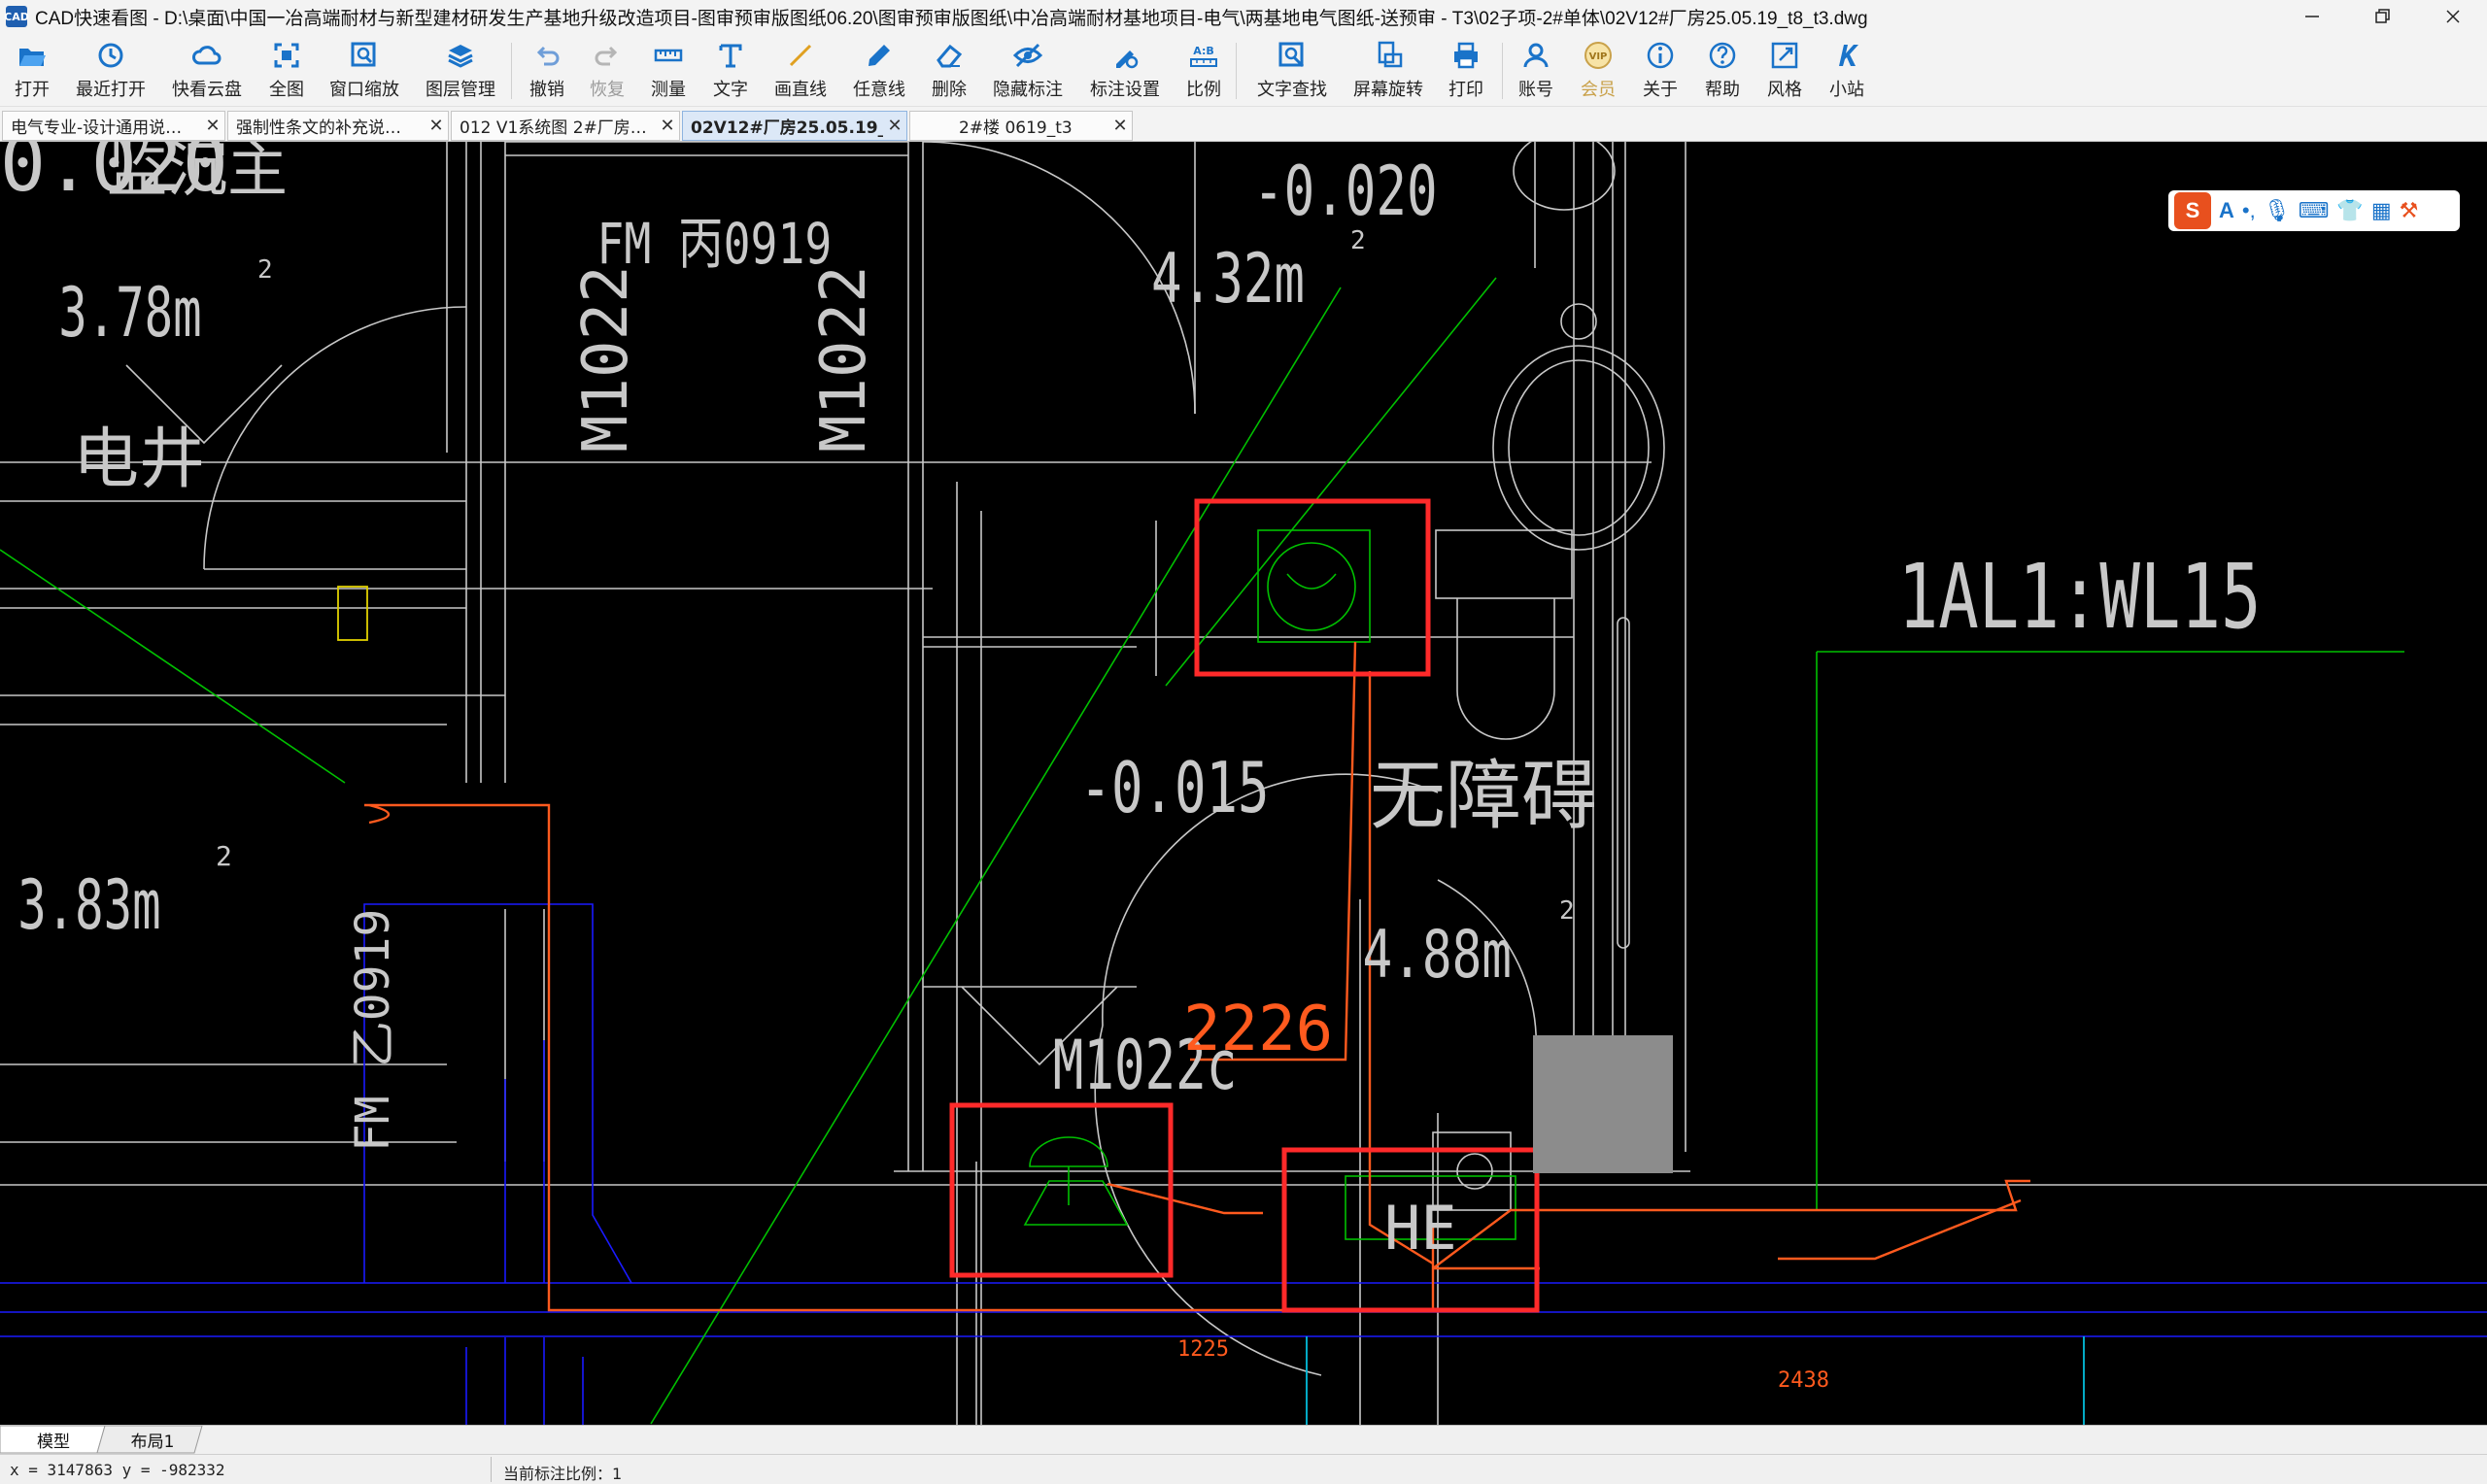 This screenshot has height=1484, width=2487. I want to click on status-bar: x = 3147863 y = -982332 当前标注比例：1, so click(1243, 1469).